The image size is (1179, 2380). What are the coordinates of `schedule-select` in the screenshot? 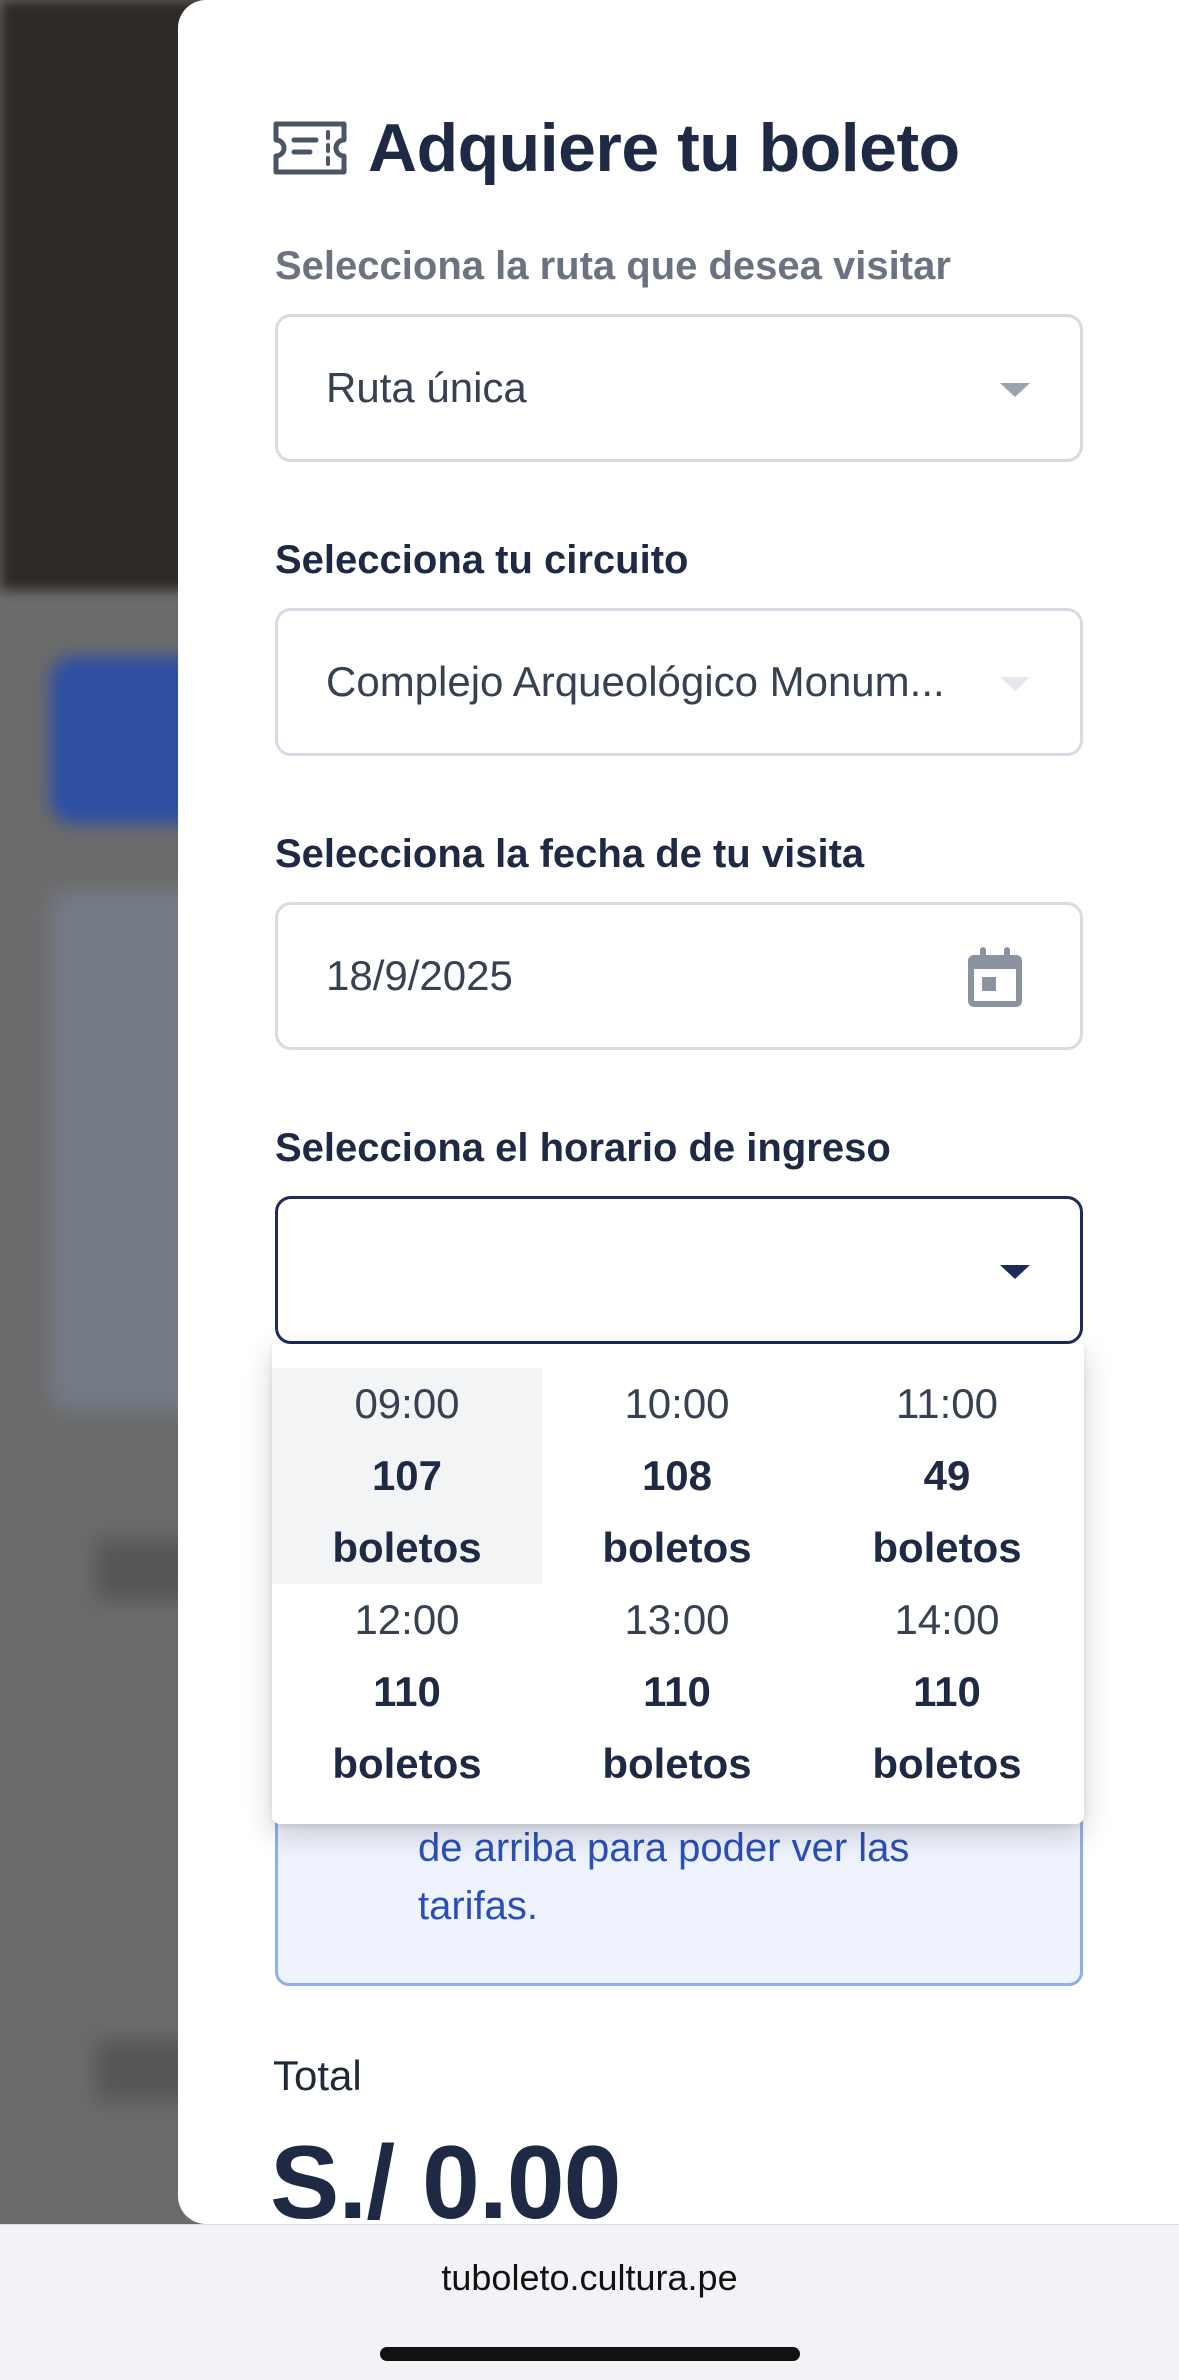 It's located at (679, 1270).